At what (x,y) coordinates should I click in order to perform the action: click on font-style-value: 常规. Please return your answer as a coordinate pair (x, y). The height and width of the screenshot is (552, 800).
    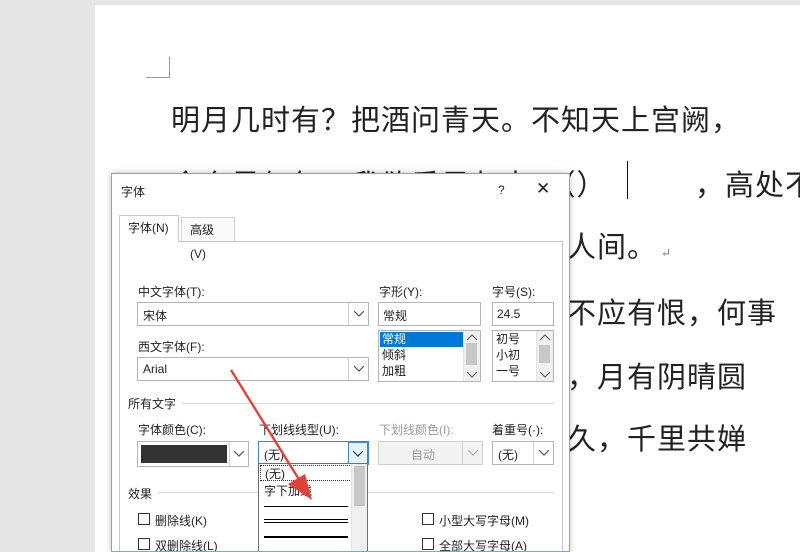
    Looking at the image, I should click on (395, 316).